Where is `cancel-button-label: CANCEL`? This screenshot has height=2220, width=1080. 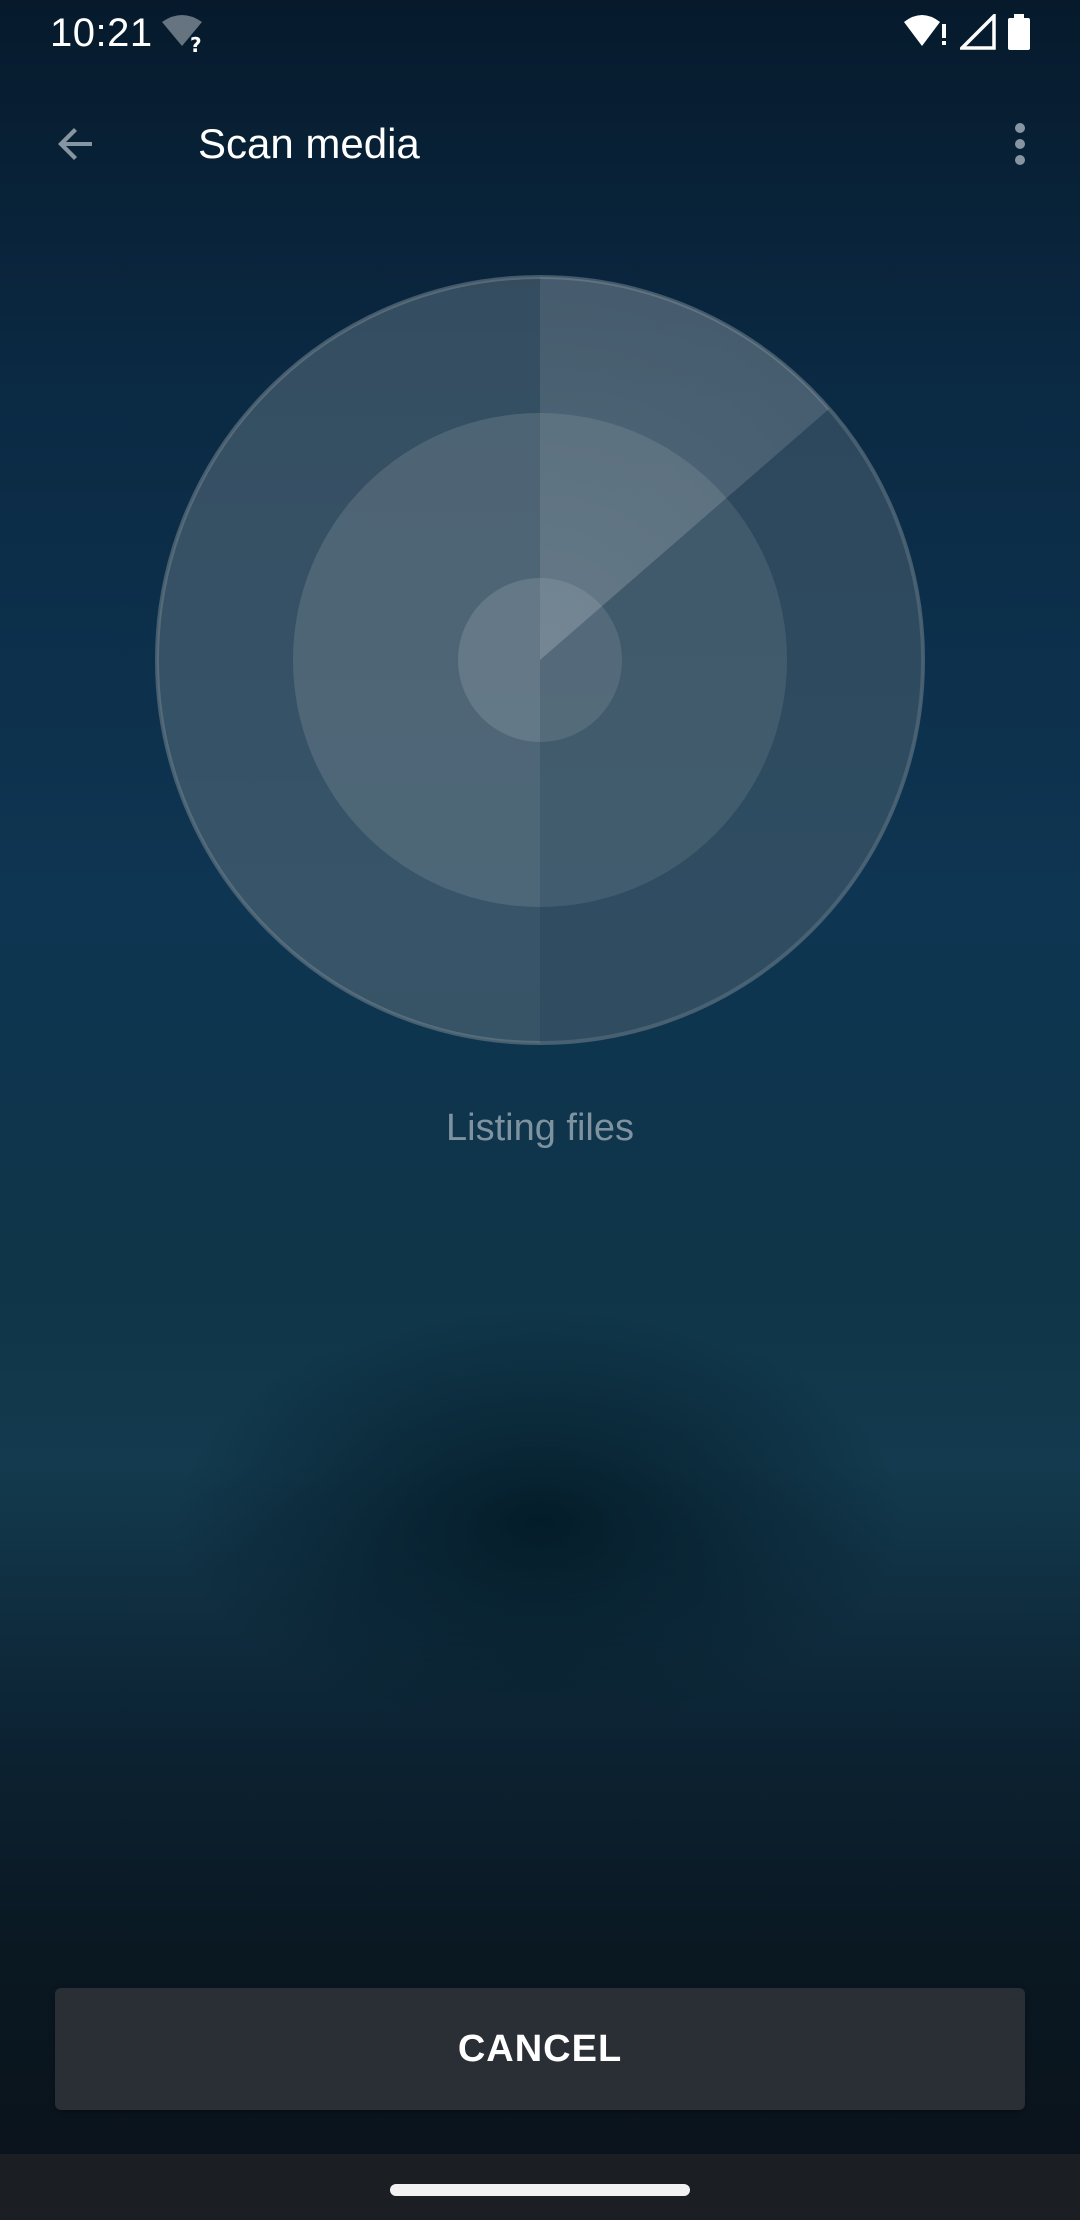
cancel-button-label: CANCEL is located at coordinates (540, 2048).